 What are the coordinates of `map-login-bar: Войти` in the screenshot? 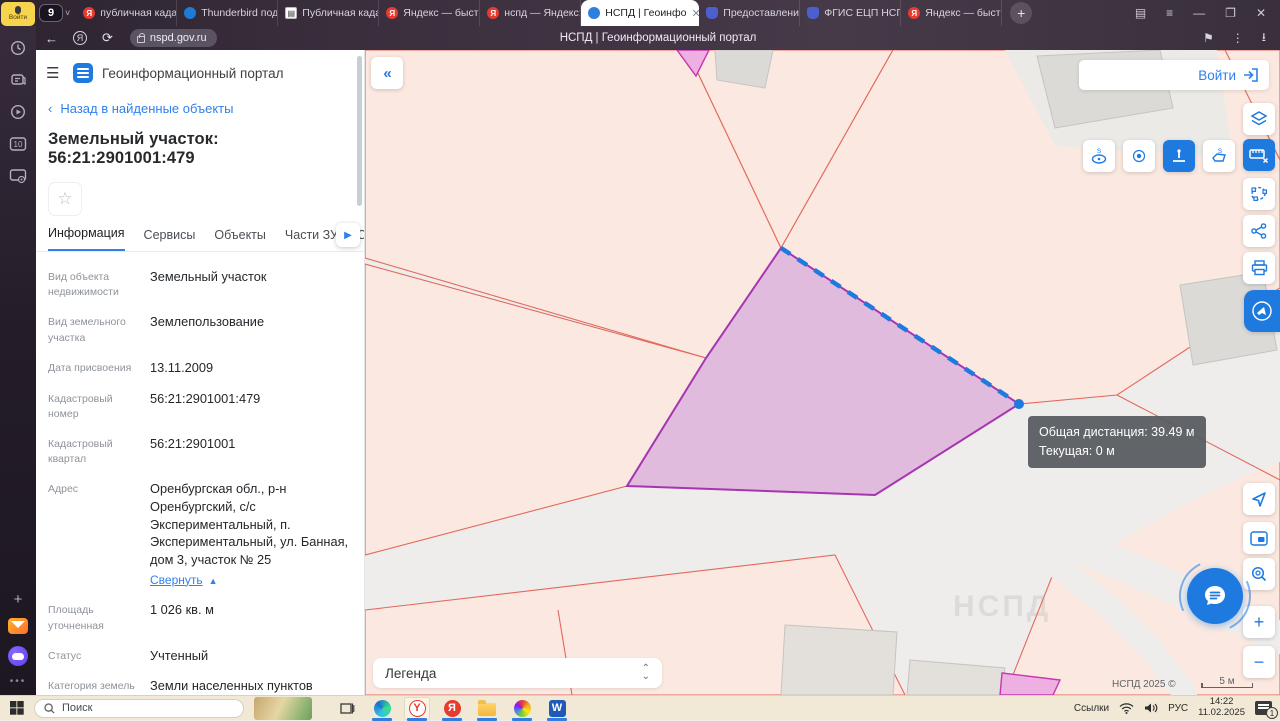 It's located at (1174, 75).